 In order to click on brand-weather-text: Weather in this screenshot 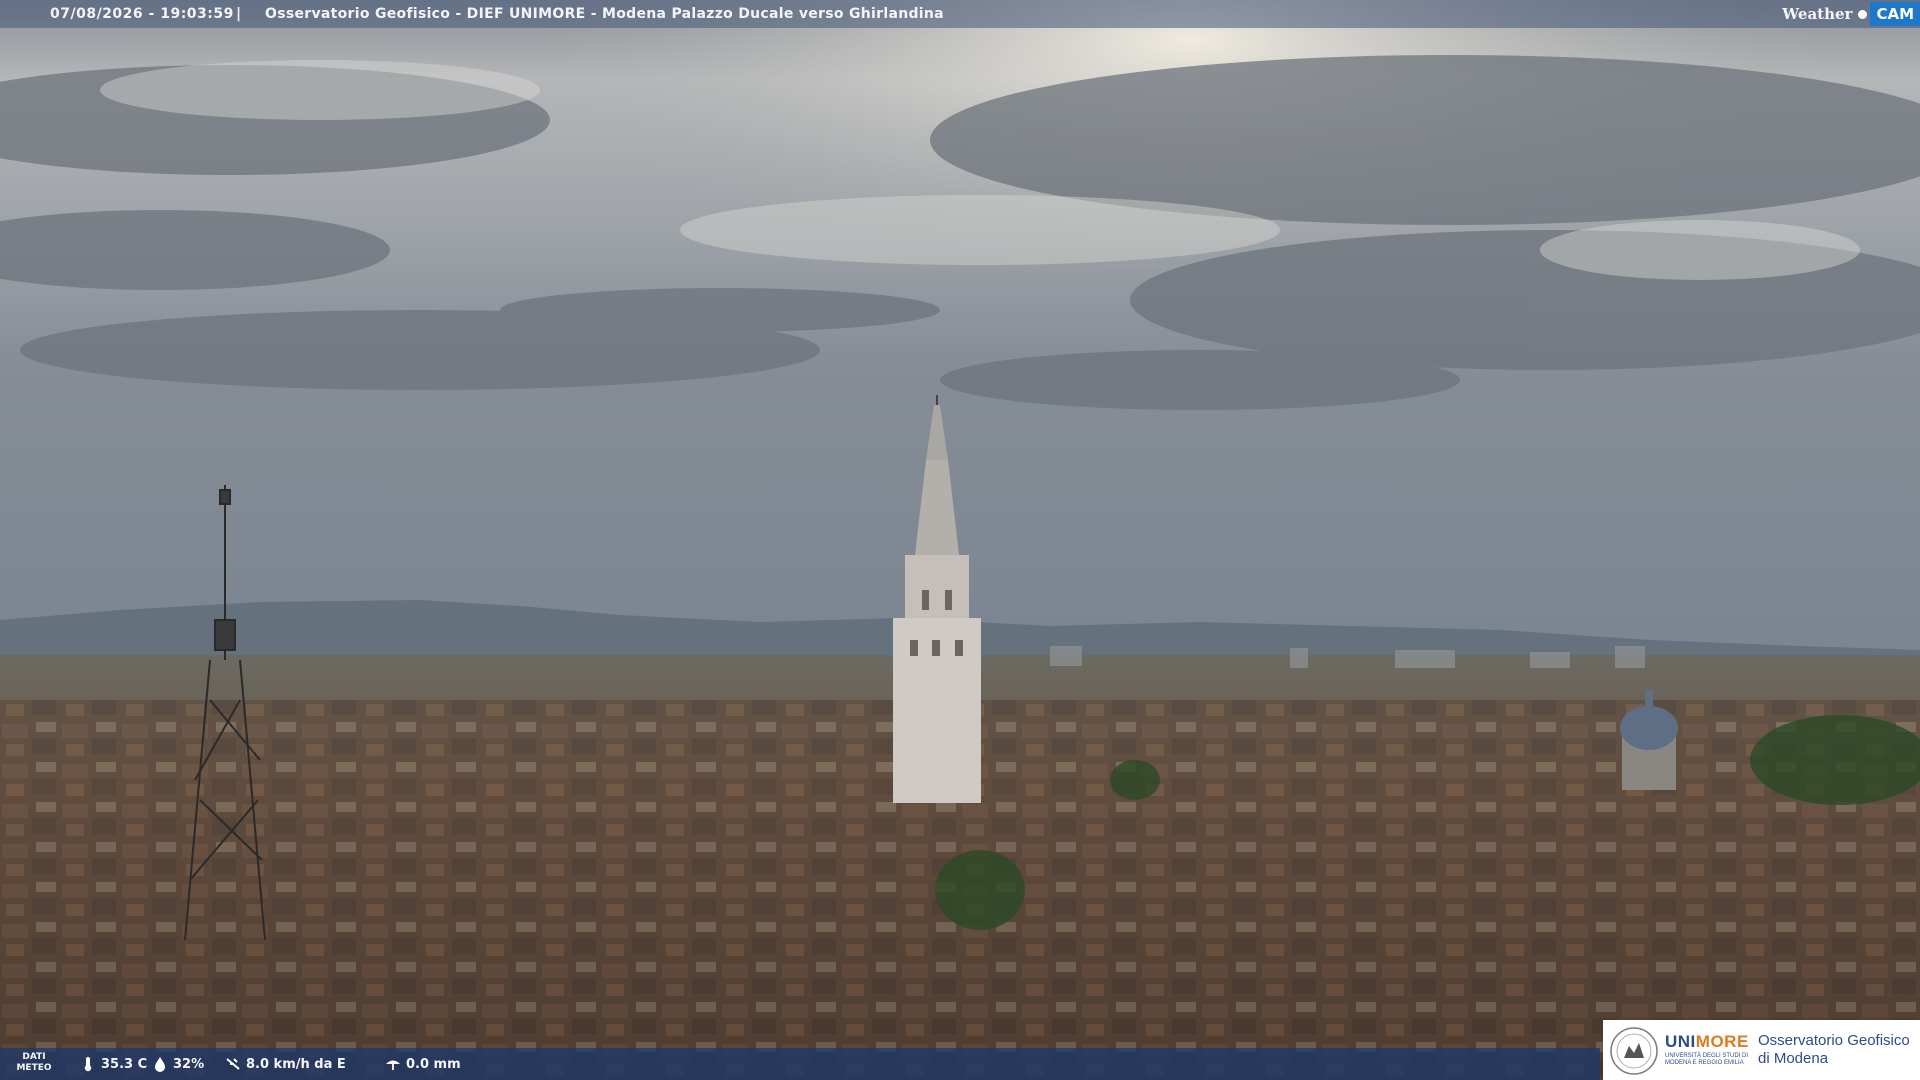, I will do `click(1817, 14)`.